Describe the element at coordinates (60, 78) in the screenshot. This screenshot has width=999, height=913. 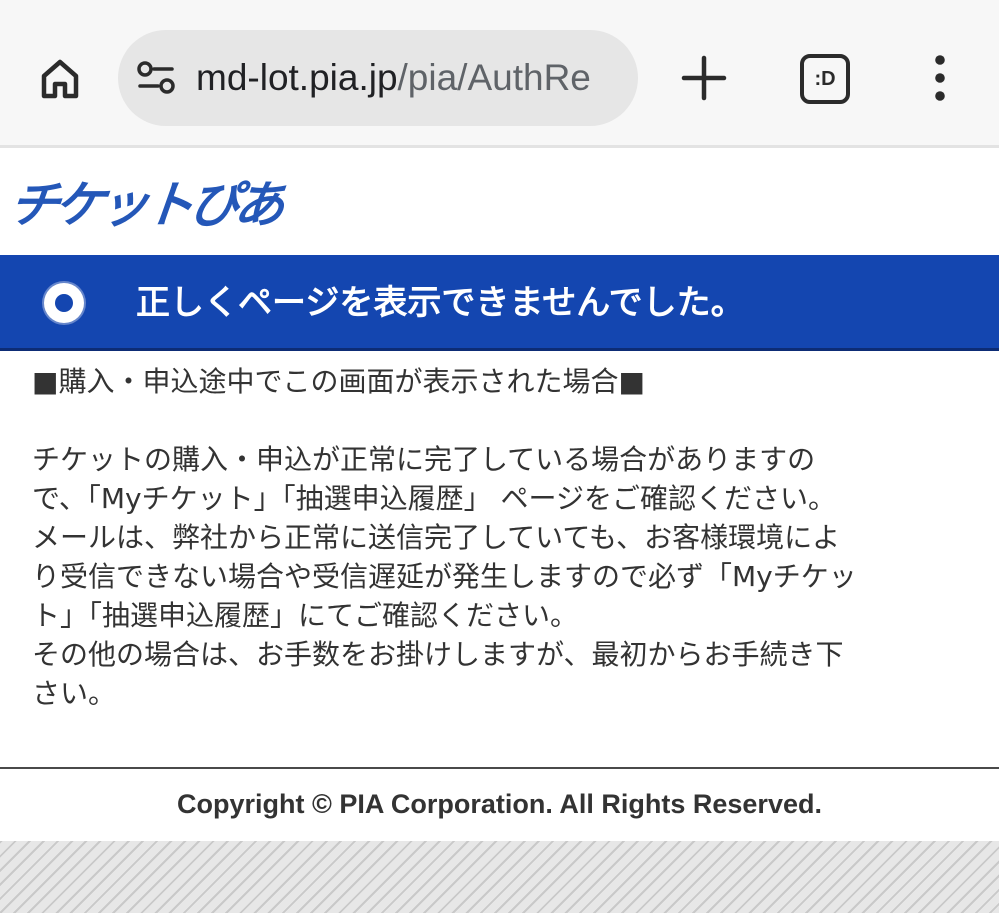
I see `home-icon` at that location.